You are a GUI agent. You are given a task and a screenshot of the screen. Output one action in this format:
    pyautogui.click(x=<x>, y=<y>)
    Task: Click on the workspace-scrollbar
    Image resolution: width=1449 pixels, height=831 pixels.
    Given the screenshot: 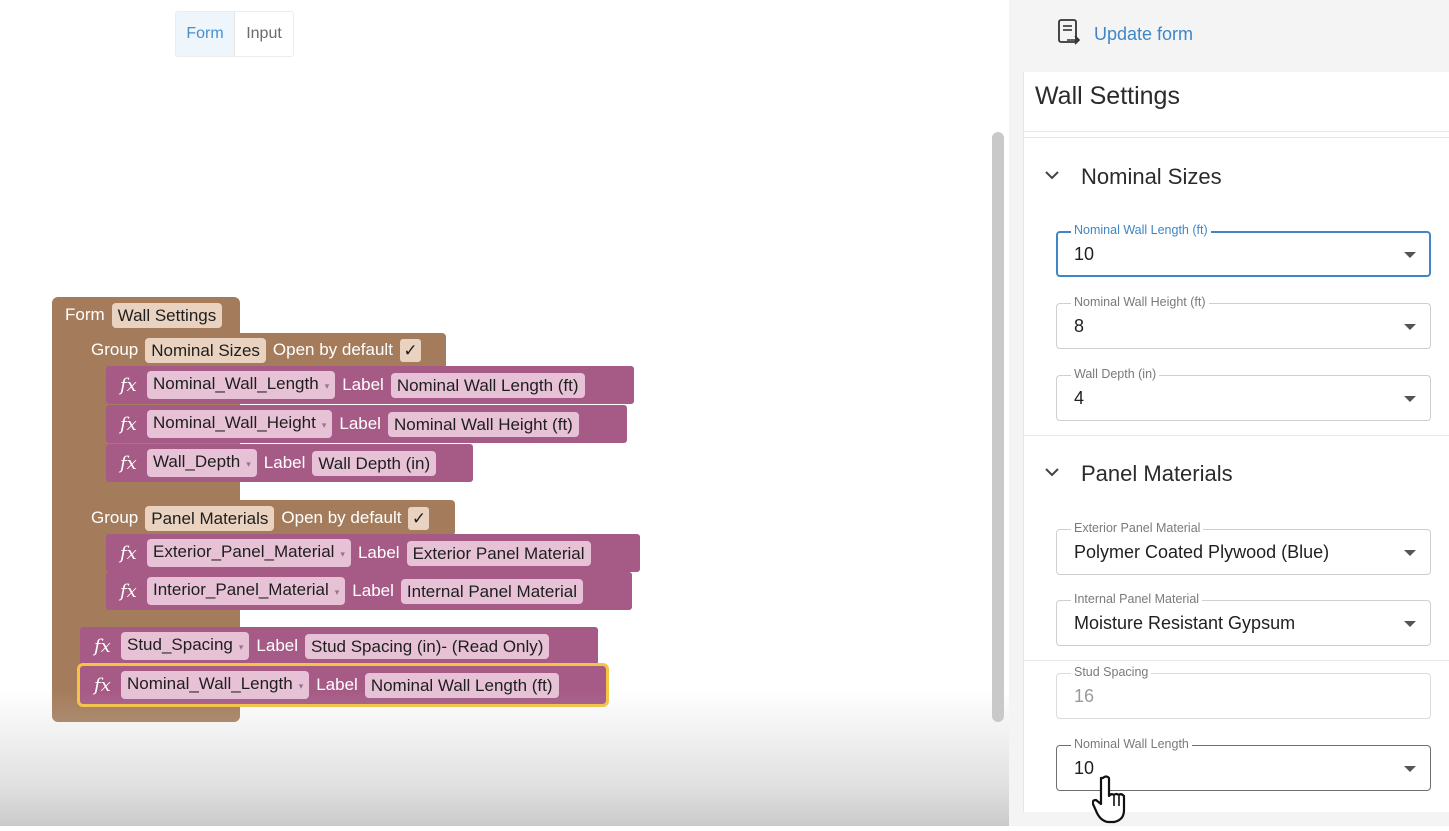 What is the action you would take?
    pyautogui.click(x=998, y=427)
    